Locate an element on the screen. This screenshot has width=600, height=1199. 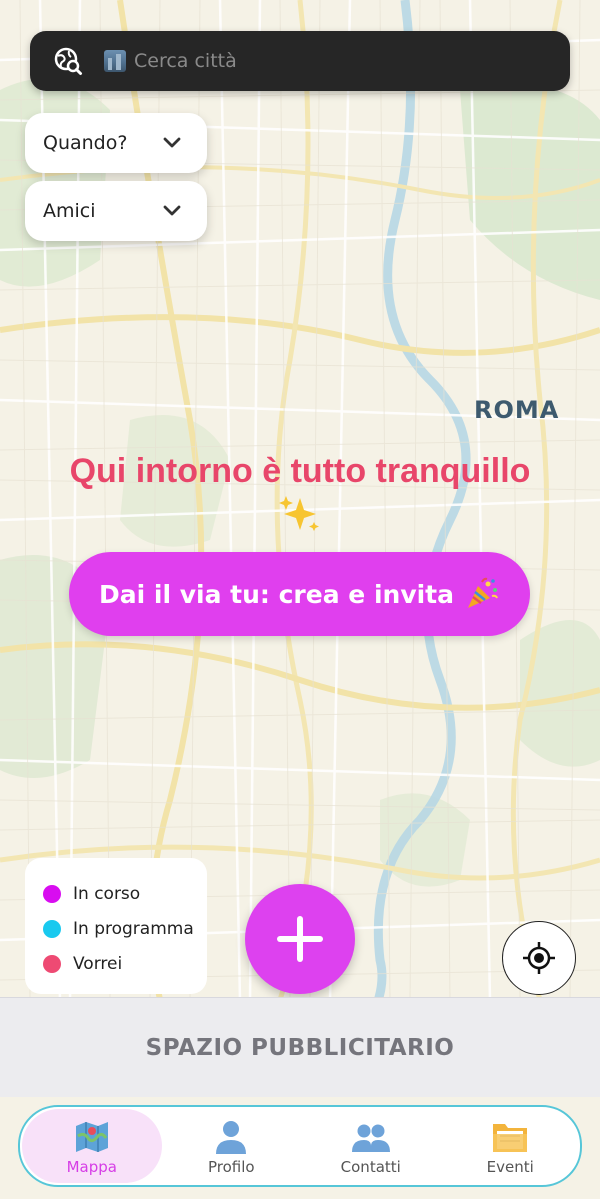
map-legend: In corso In programma Vorrei is located at coordinates (116, 926).